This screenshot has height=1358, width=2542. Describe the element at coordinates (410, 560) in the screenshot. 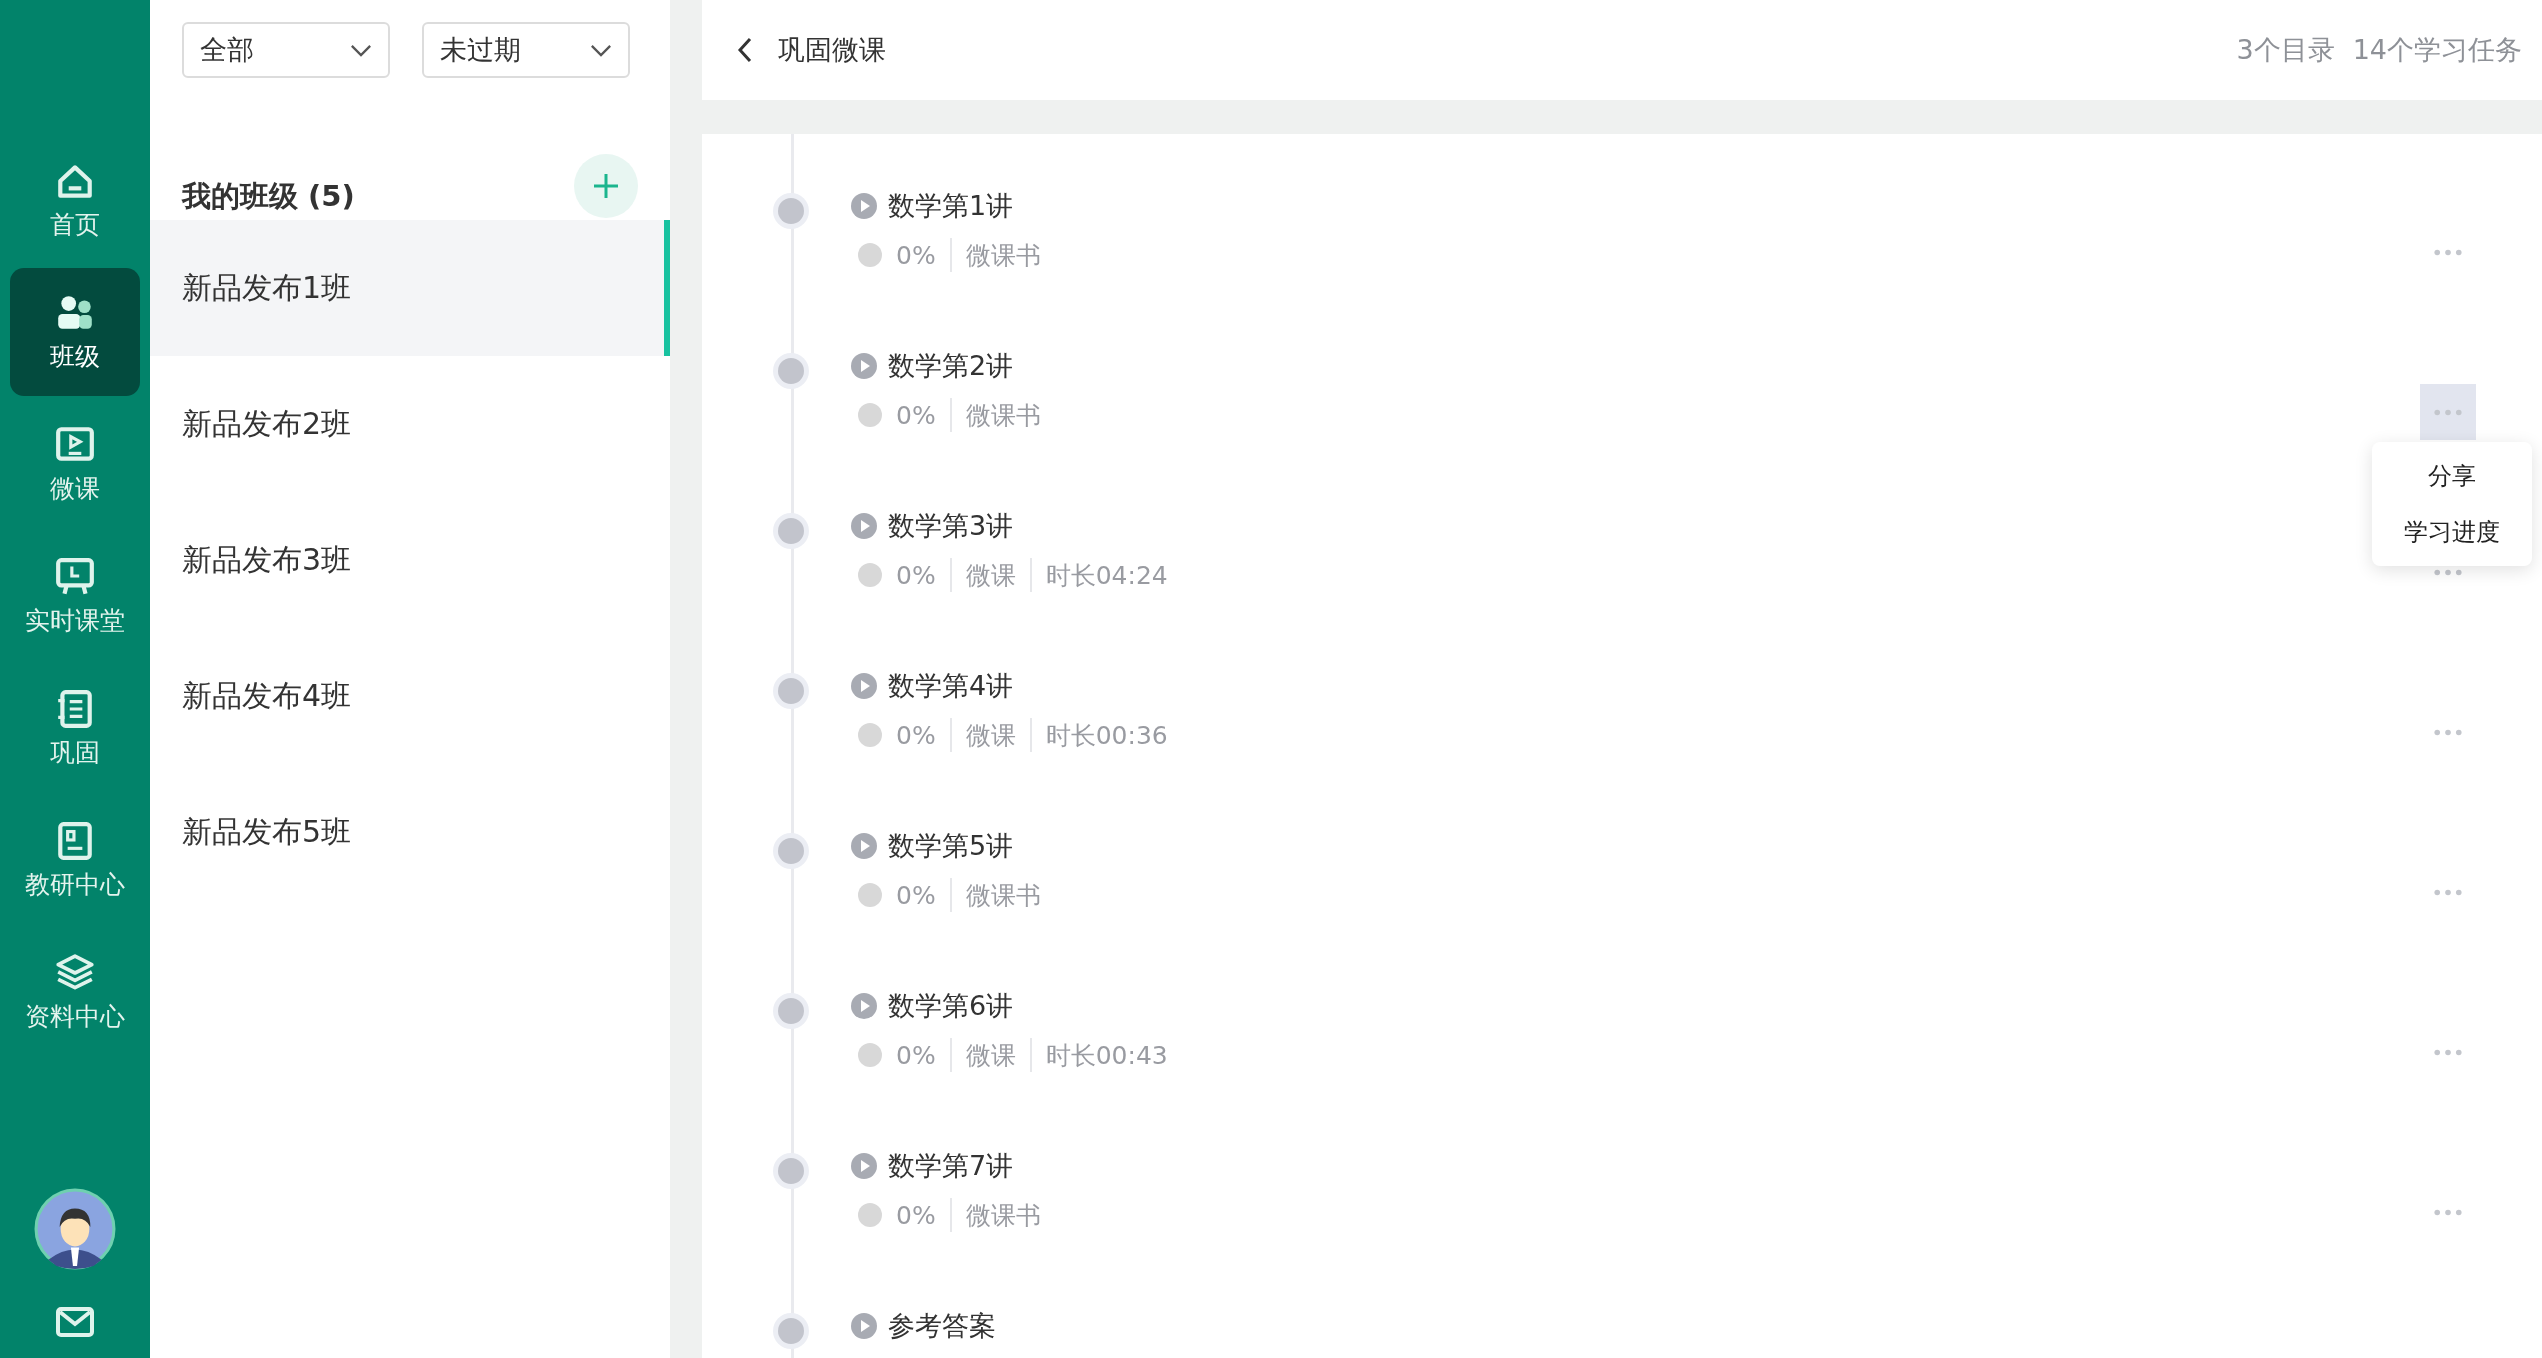

I see `class-list-item: 新品发布3班` at that location.